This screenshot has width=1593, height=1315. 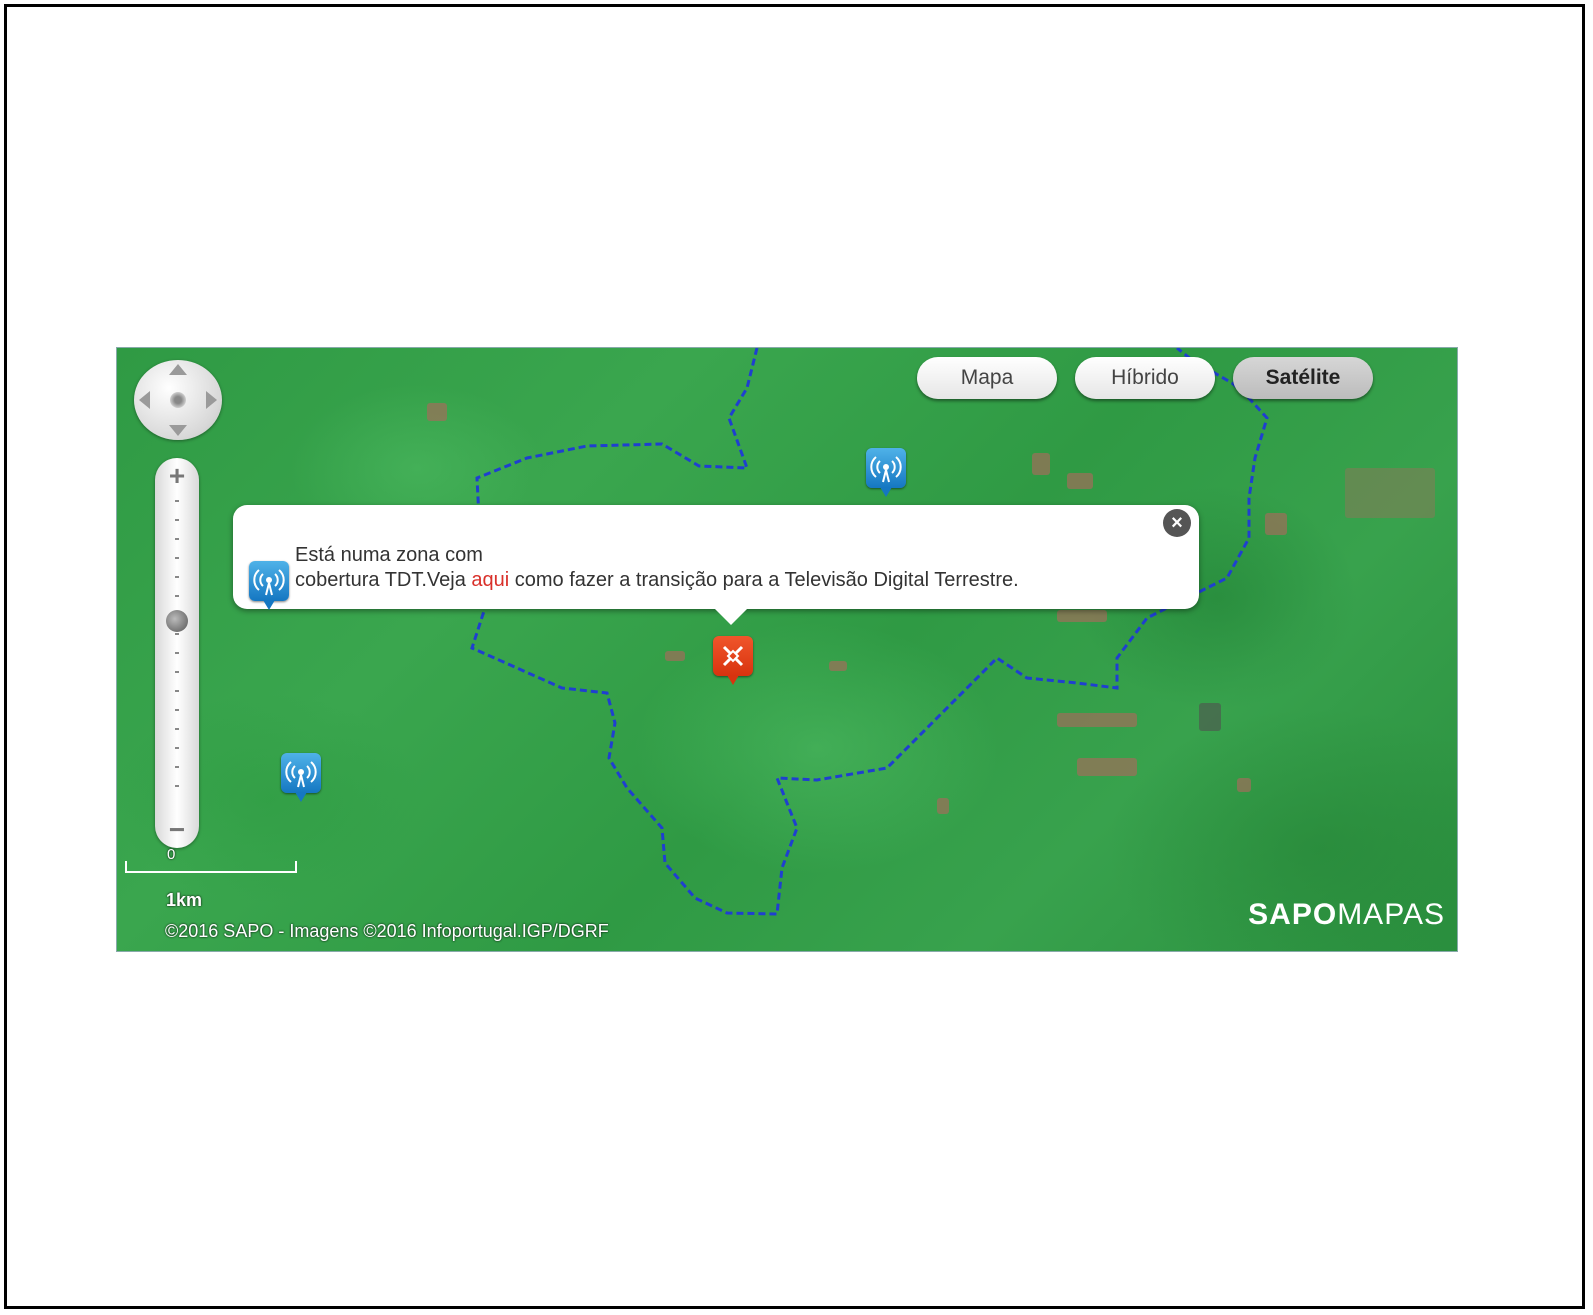 I want to click on popup-line-2-prefix: cobertura TDT.Veja, so click(x=383, y=580).